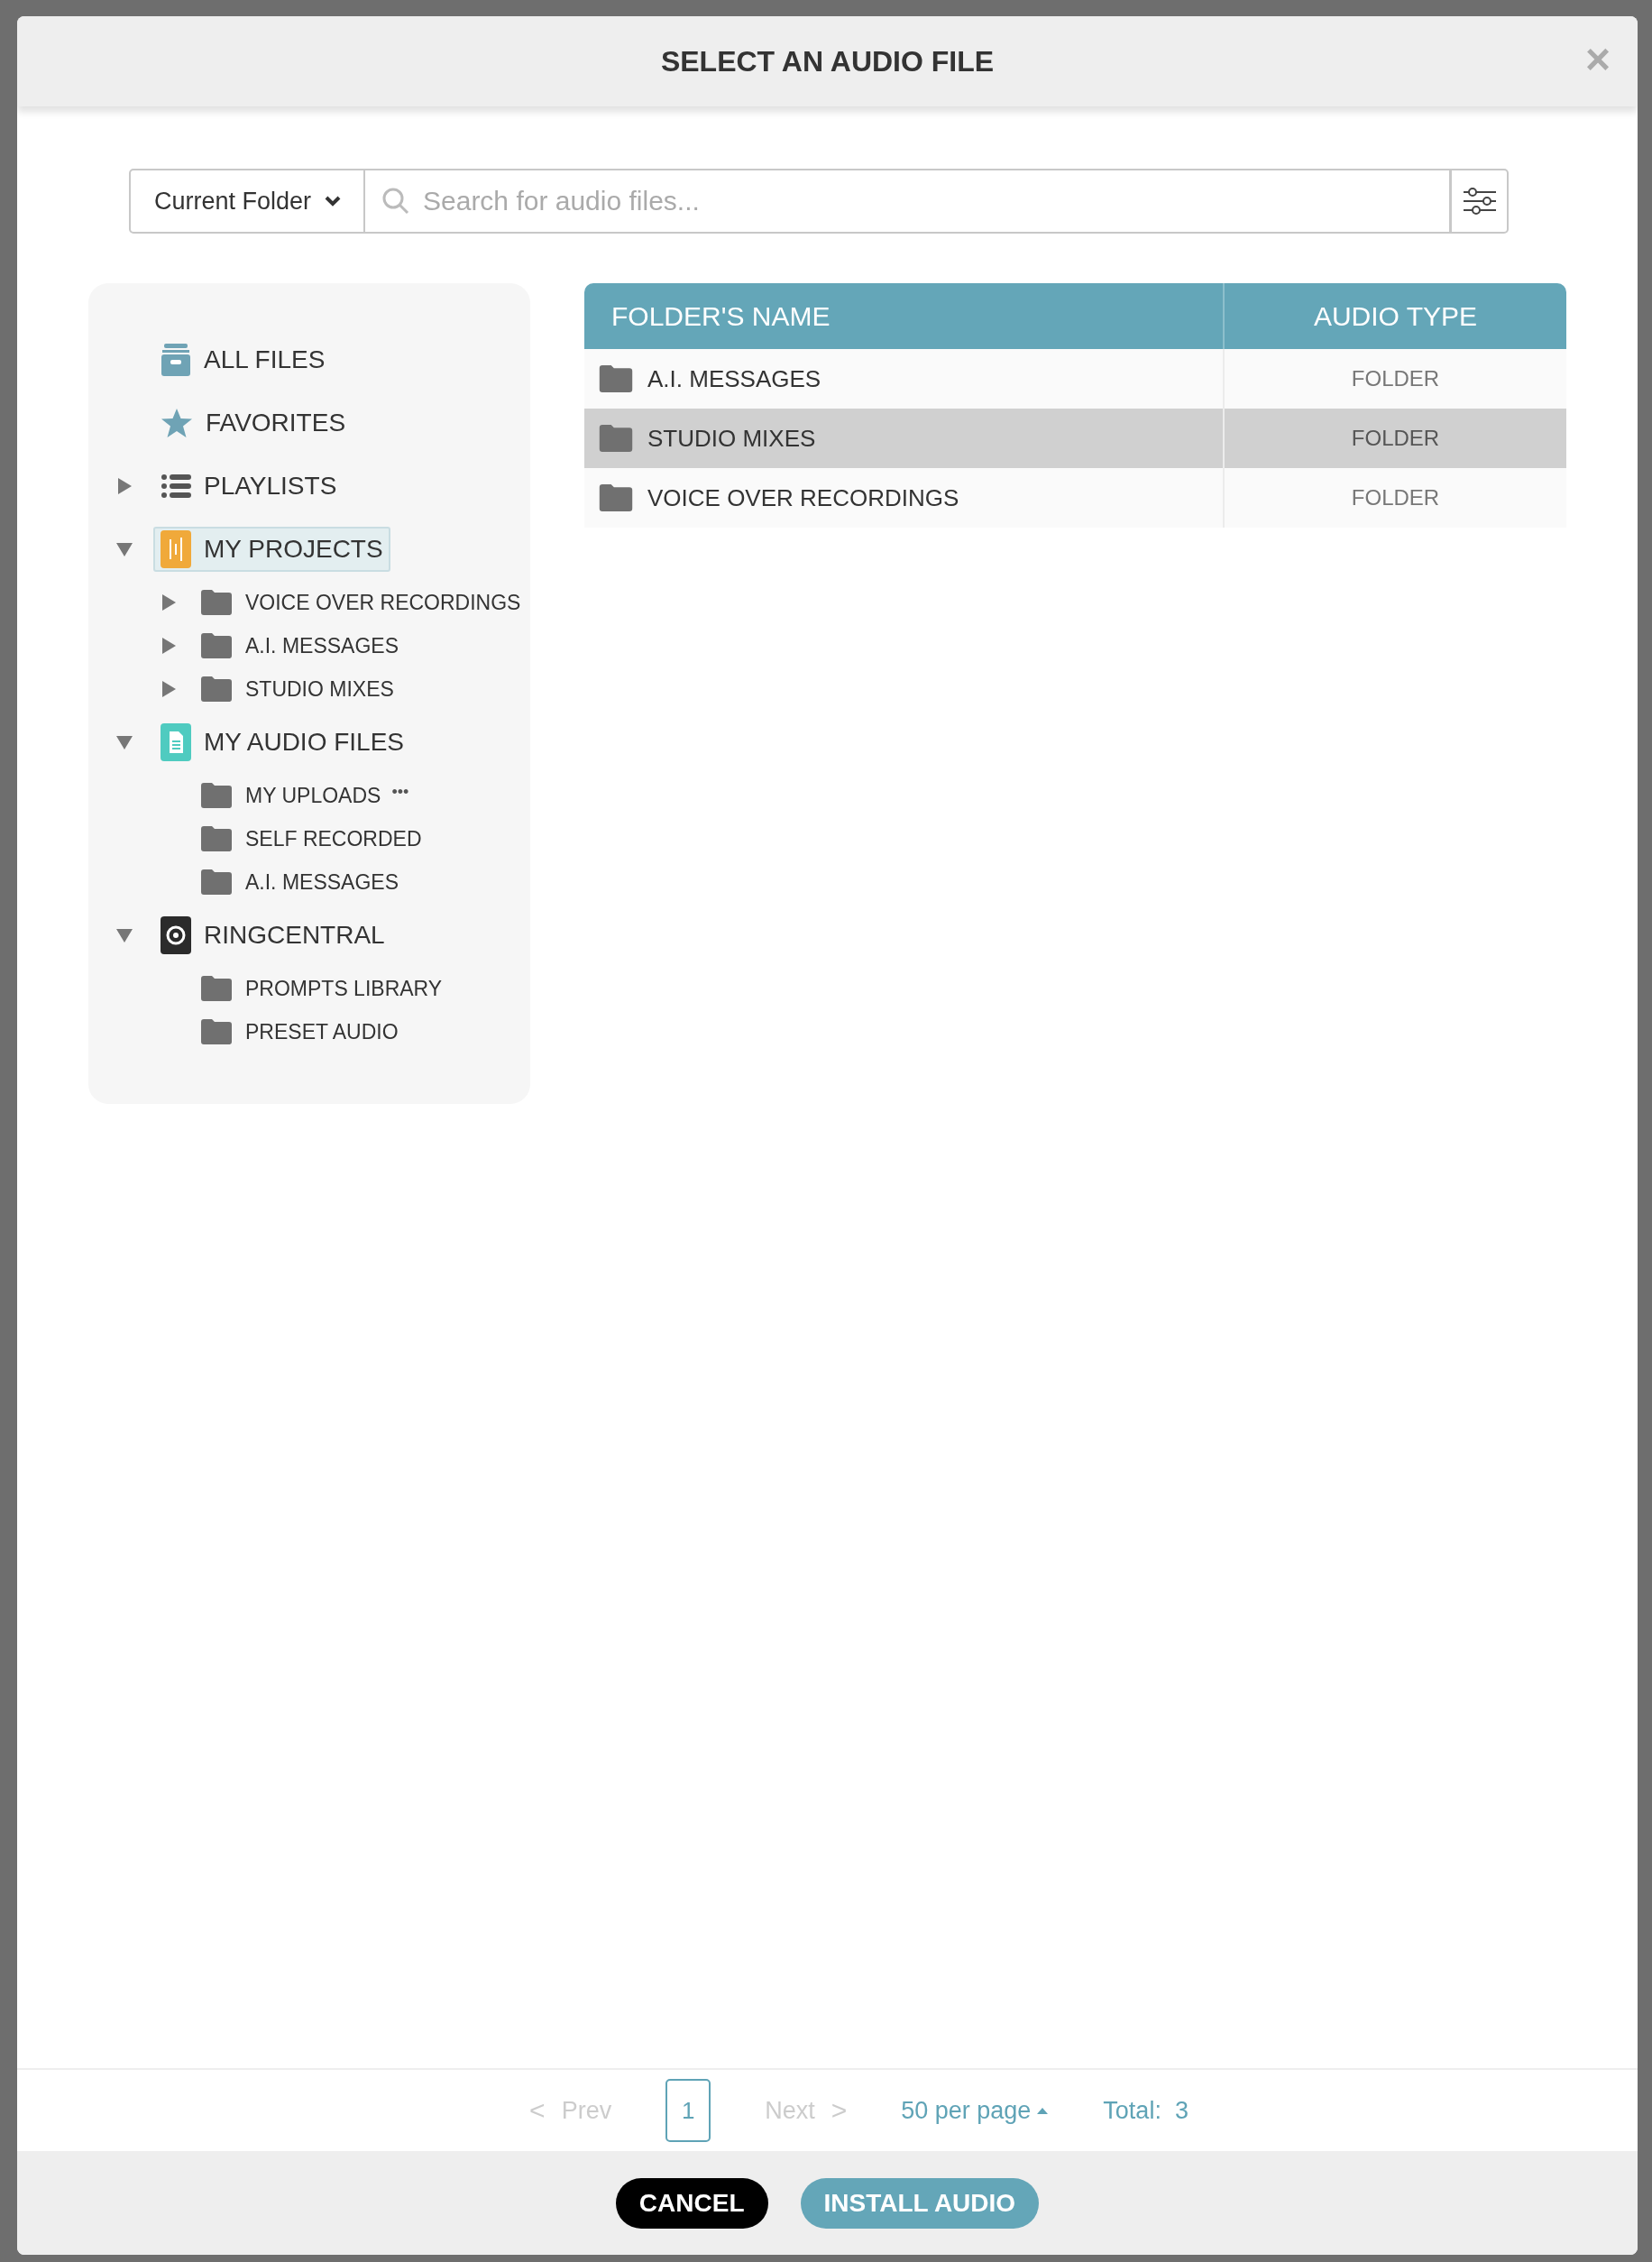 This screenshot has width=1652, height=2262. What do you see at coordinates (400, 792) in the screenshot?
I see `more-icon: •••` at bounding box center [400, 792].